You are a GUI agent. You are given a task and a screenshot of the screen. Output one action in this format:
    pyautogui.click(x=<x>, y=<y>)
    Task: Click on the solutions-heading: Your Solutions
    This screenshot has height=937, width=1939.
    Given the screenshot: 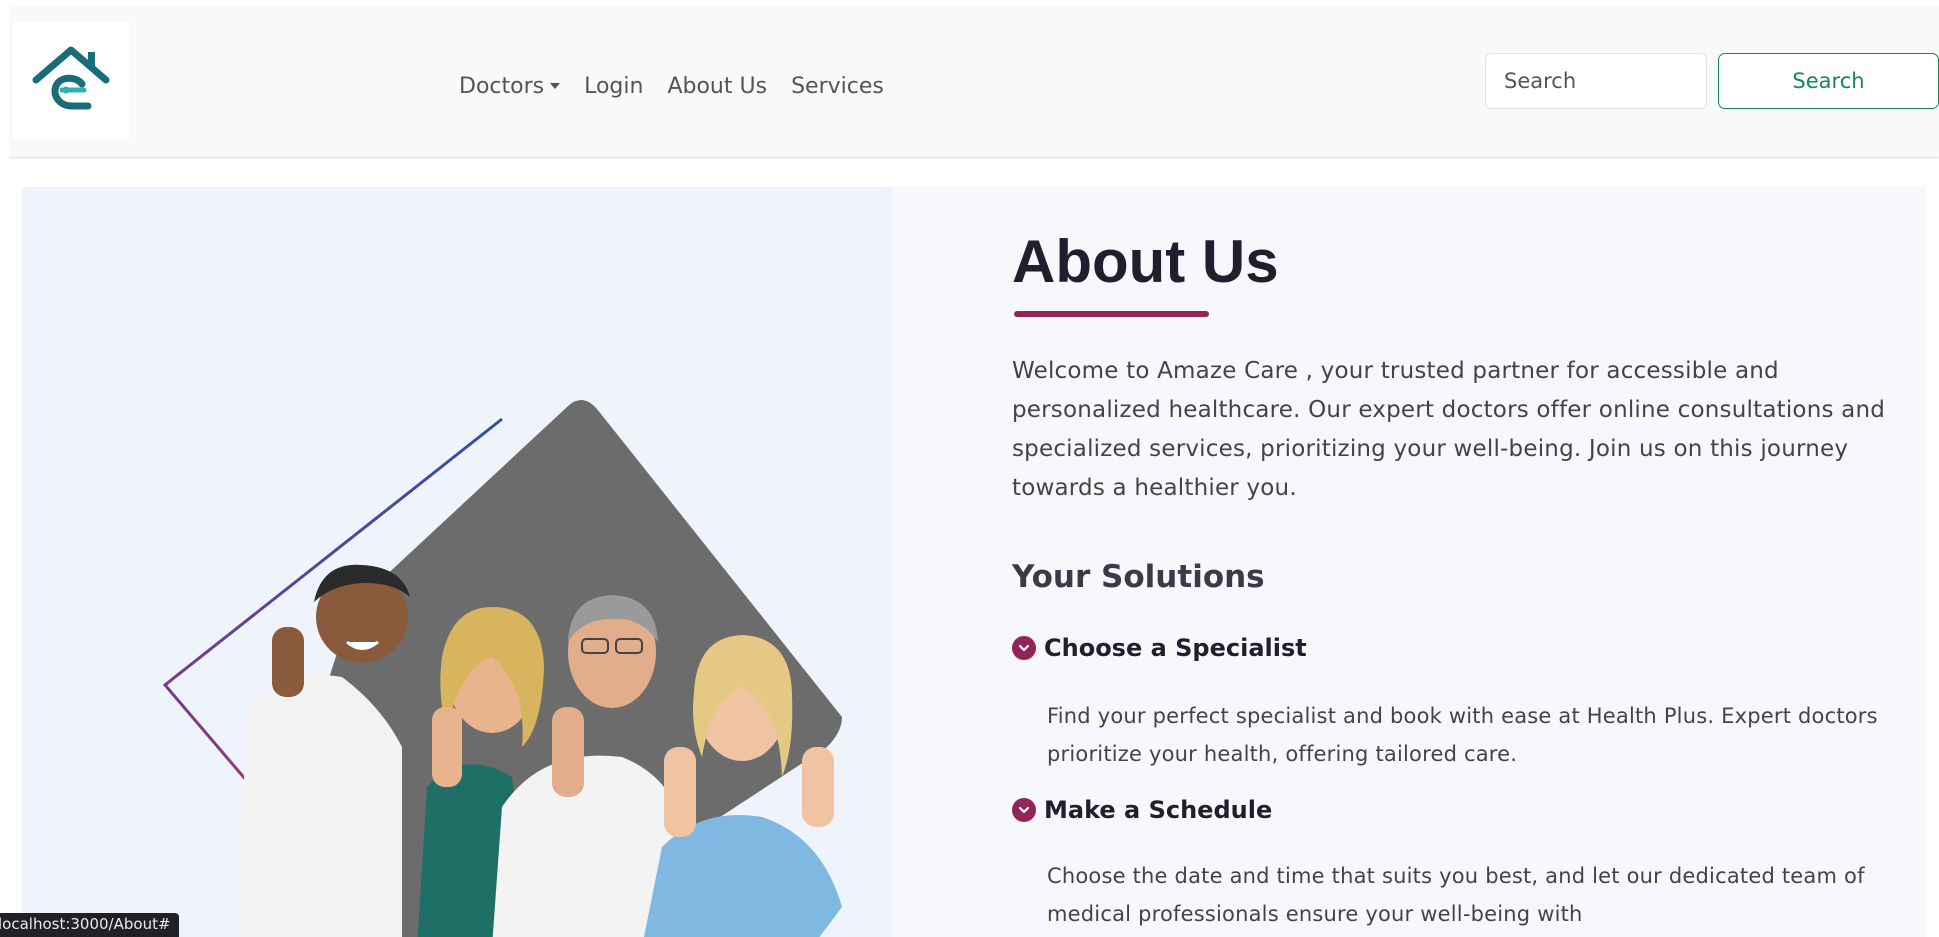 What is the action you would take?
    pyautogui.click(x=1138, y=577)
    